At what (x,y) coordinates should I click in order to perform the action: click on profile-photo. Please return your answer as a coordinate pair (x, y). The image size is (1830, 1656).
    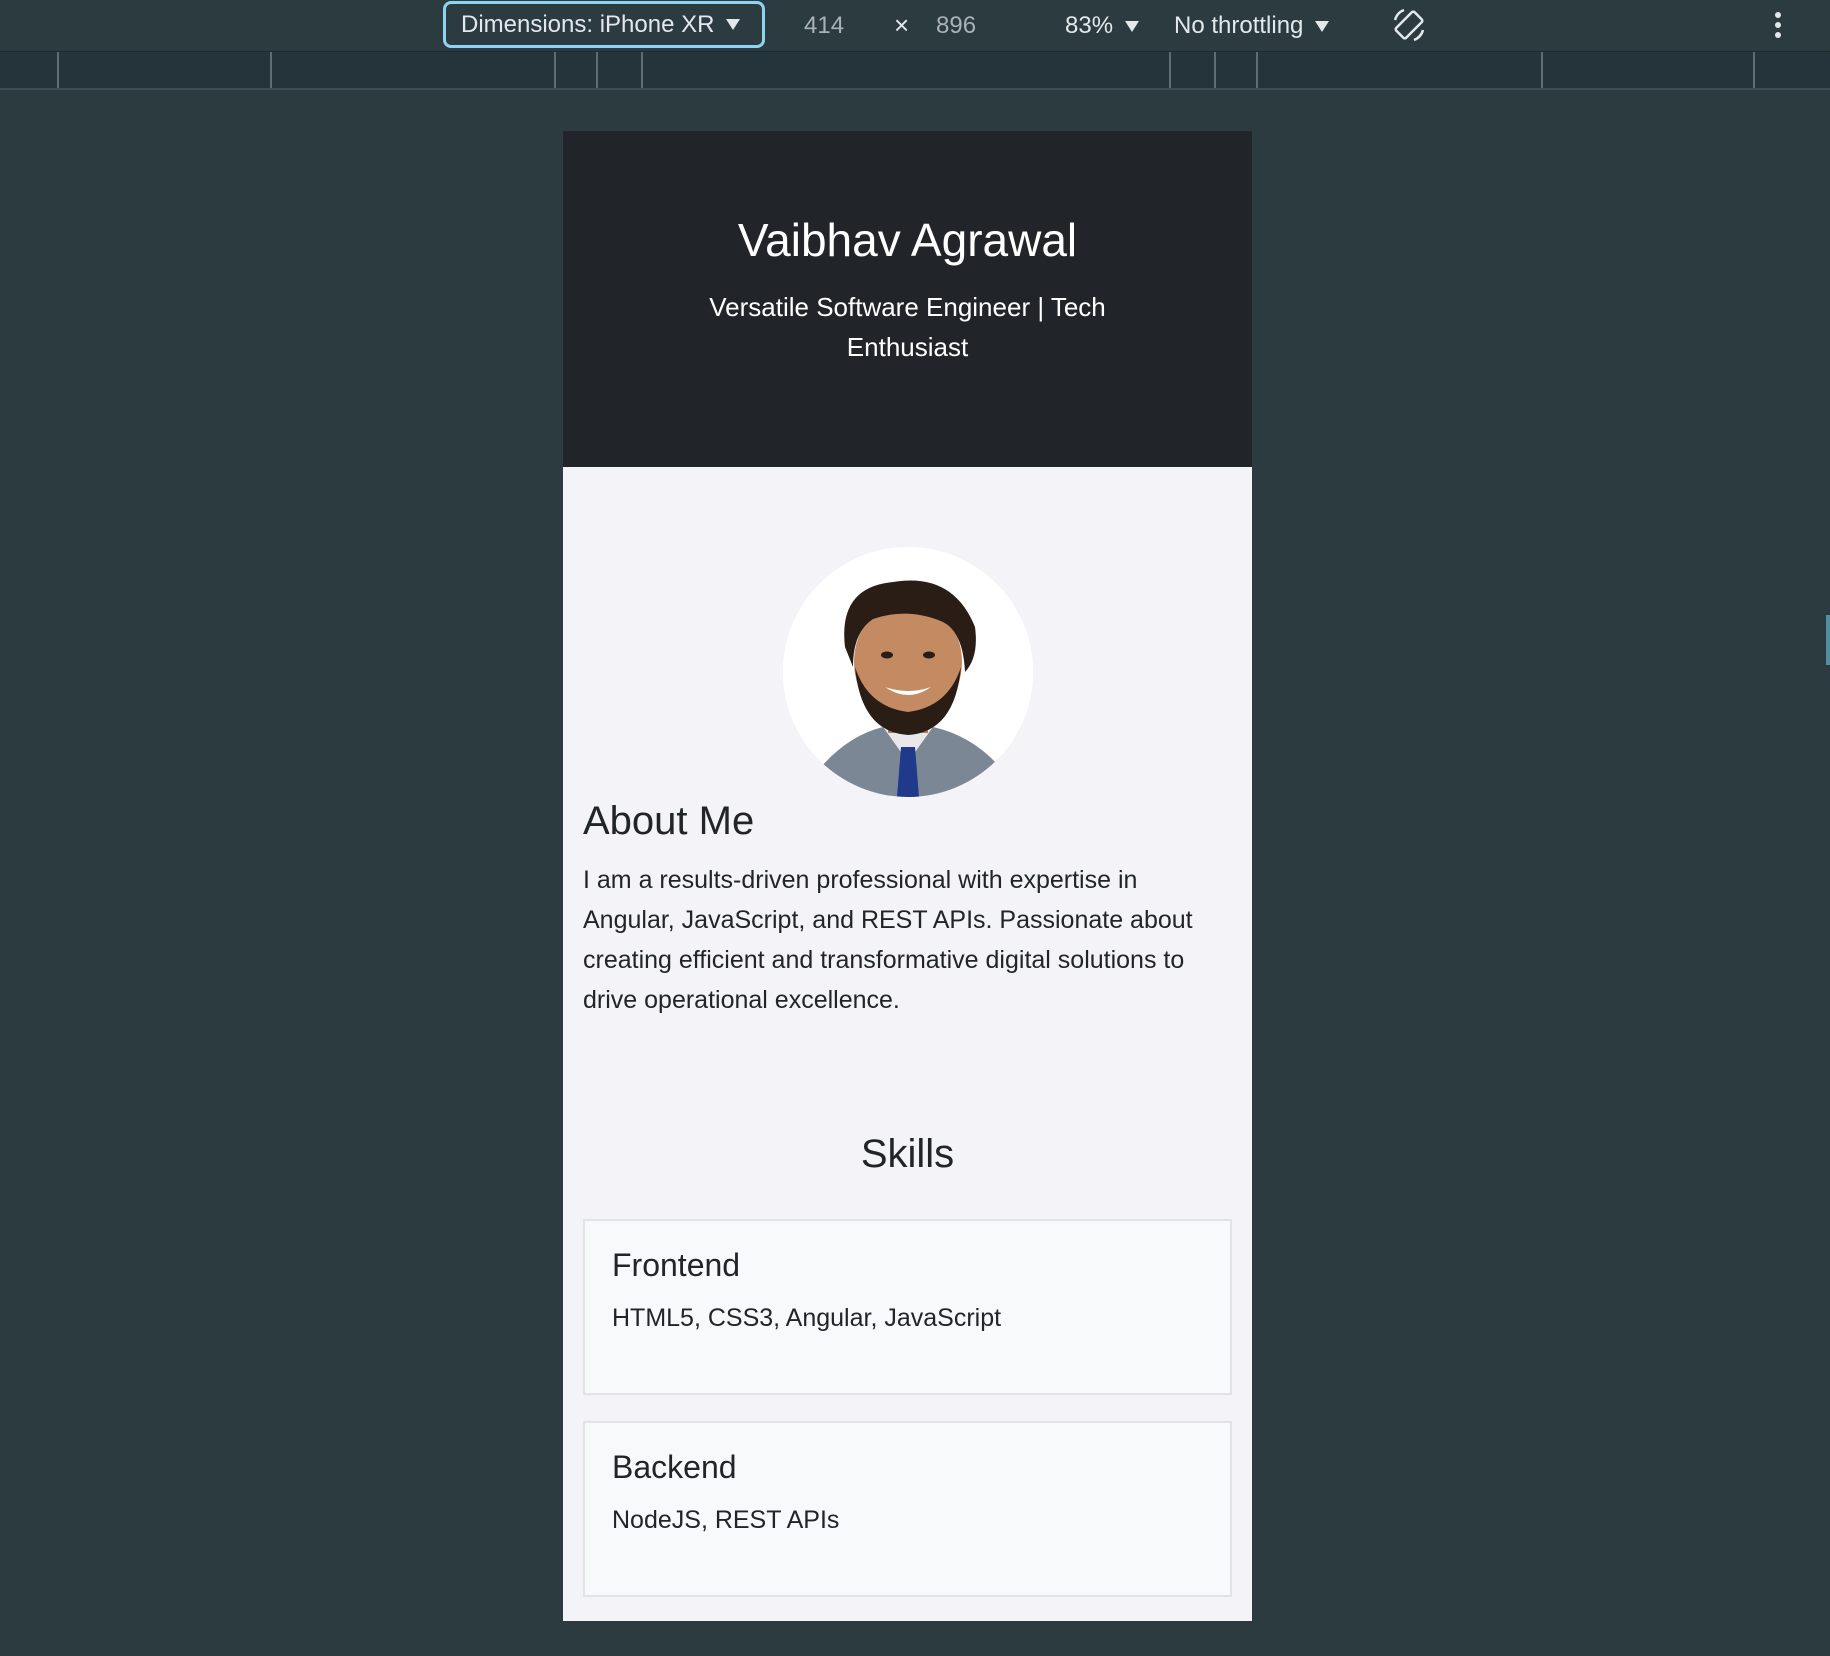
    Looking at the image, I should click on (907, 672).